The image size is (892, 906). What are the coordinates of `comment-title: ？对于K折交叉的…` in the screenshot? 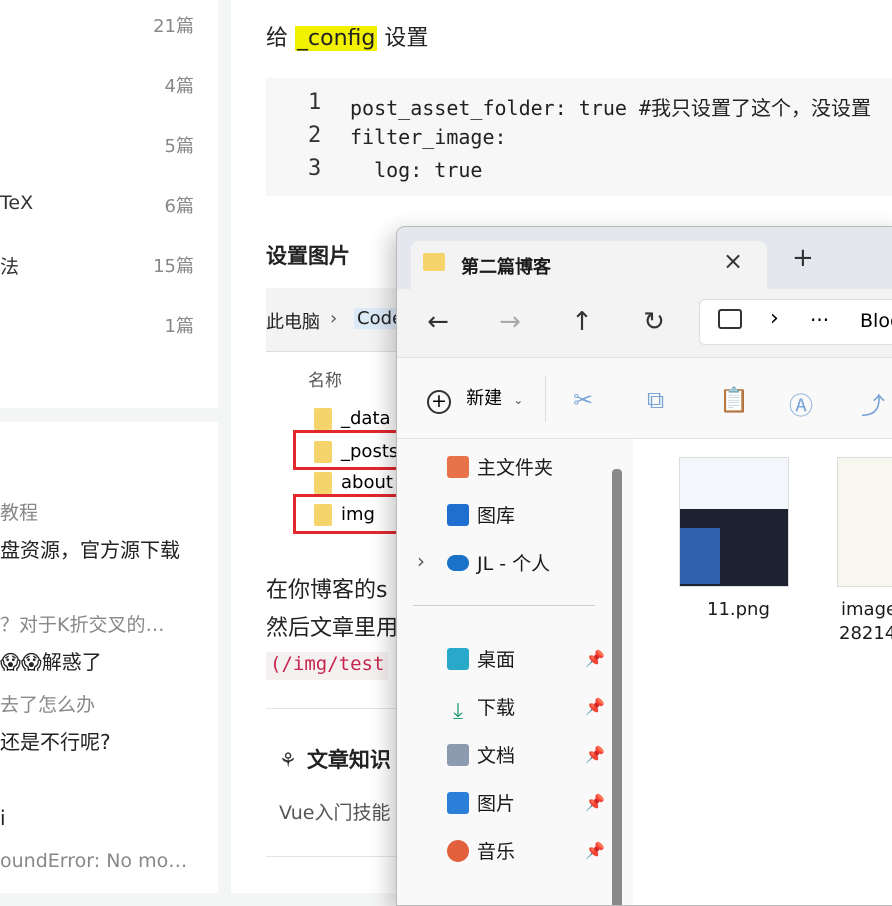 It's located at (82, 623).